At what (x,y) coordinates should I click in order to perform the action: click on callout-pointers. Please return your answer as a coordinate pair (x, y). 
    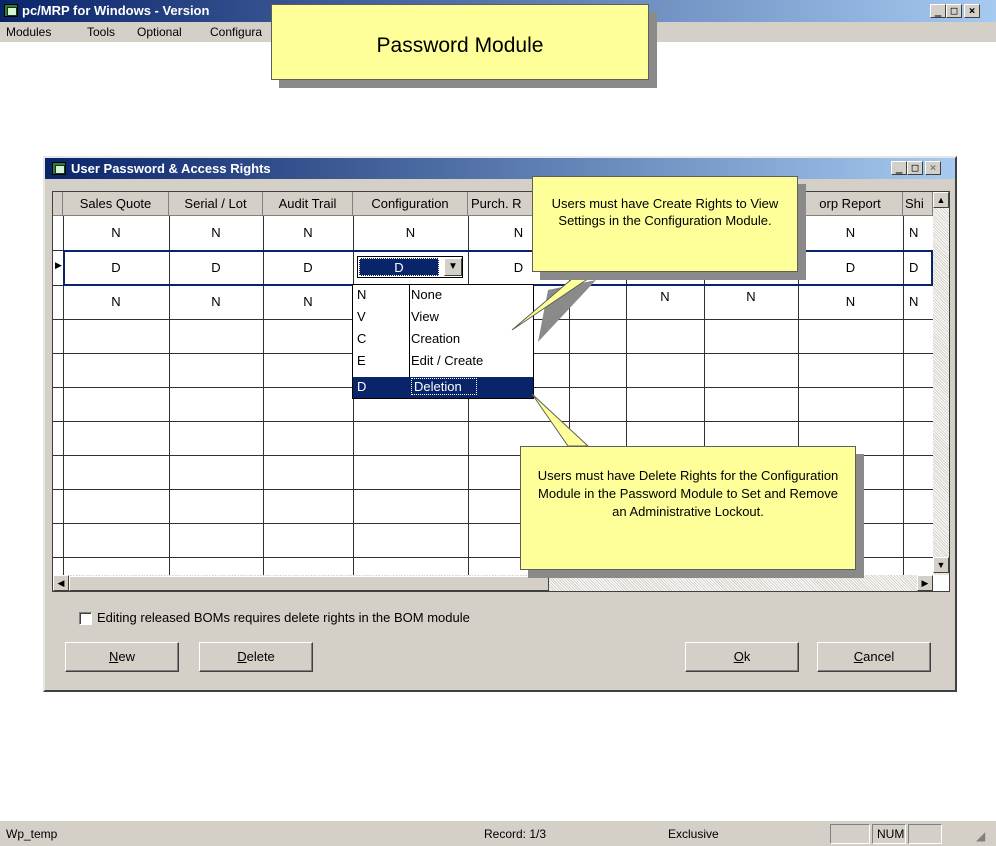
    Looking at the image, I should click on (555, 363).